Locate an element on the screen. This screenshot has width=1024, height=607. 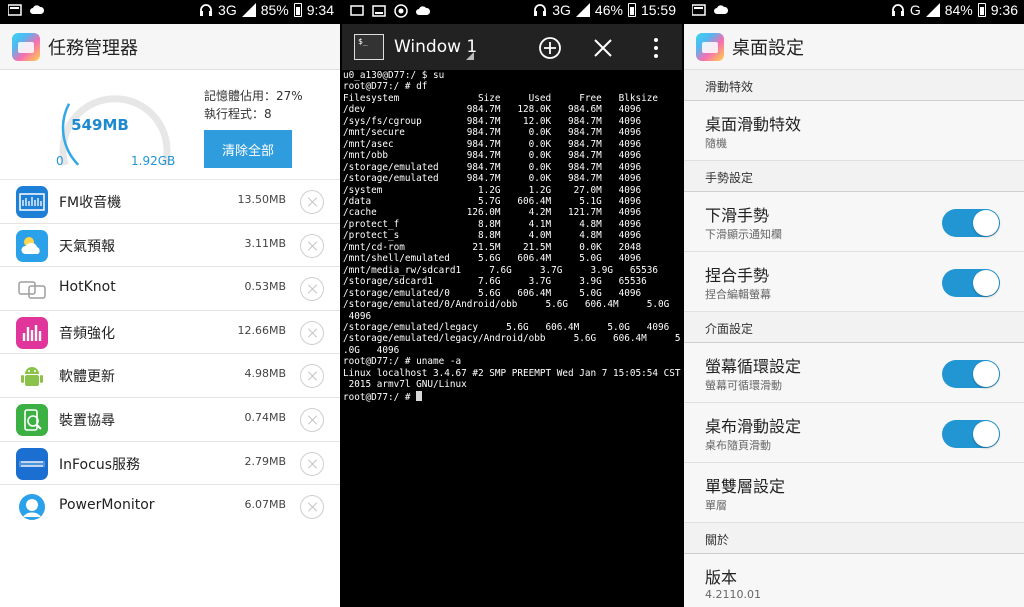
app-row-software-update: 軟體更新 4.98MB is located at coordinates (170, 375).